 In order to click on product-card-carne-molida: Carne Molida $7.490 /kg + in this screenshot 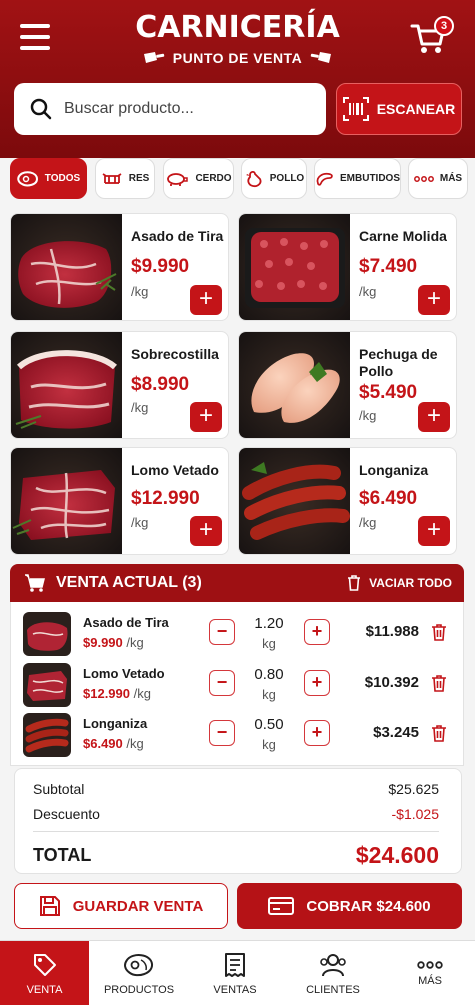, I will do `click(347, 267)`.